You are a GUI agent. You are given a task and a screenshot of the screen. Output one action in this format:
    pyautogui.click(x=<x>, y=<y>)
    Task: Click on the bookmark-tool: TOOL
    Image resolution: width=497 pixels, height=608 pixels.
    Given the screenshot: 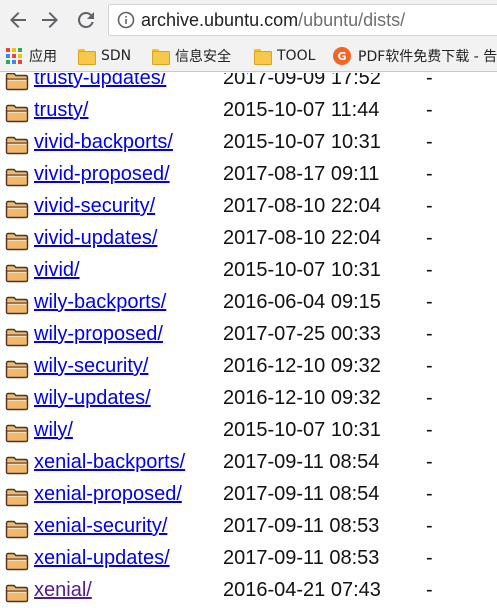 What is the action you would take?
    pyautogui.click(x=284, y=56)
    